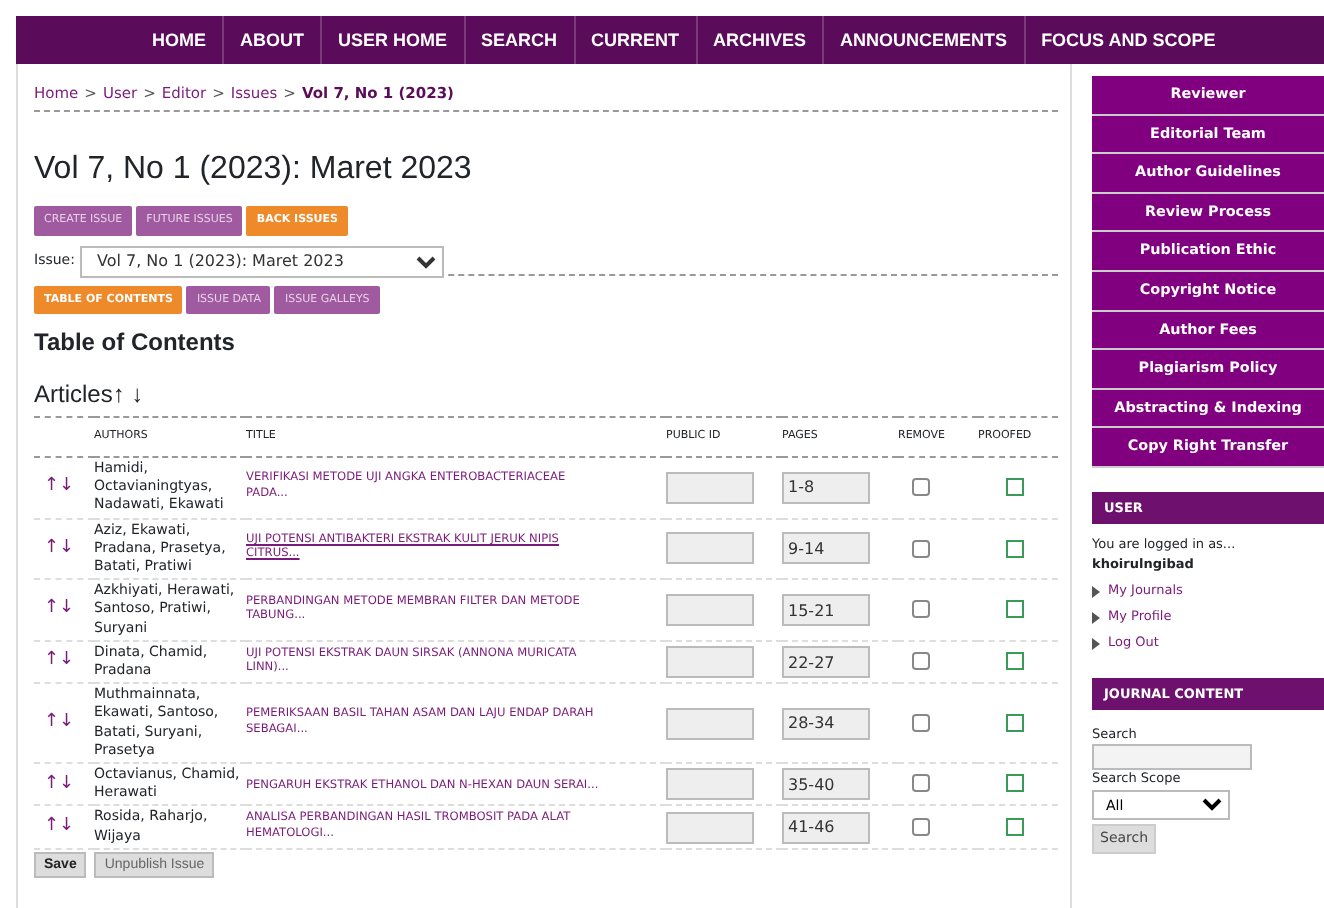 The height and width of the screenshot is (908, 1324). What do you see at coordinates (135, 341) in the screenshot?
I see `section-title: Table of Contents` at bounding box center [135, 341].